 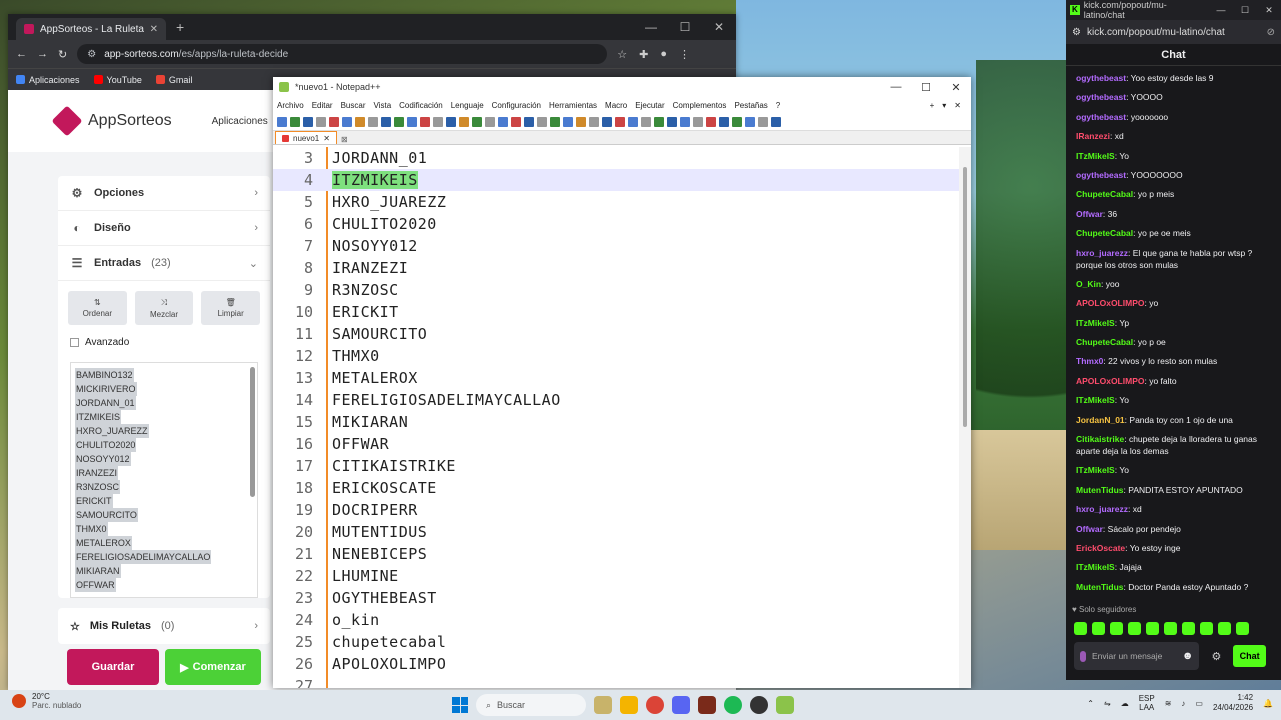 What do you see at coordinates (1137, 656) in the screenshot?
I see `chat-input: Enviar un mensaje ☻` at bounding box center [1137, 656].